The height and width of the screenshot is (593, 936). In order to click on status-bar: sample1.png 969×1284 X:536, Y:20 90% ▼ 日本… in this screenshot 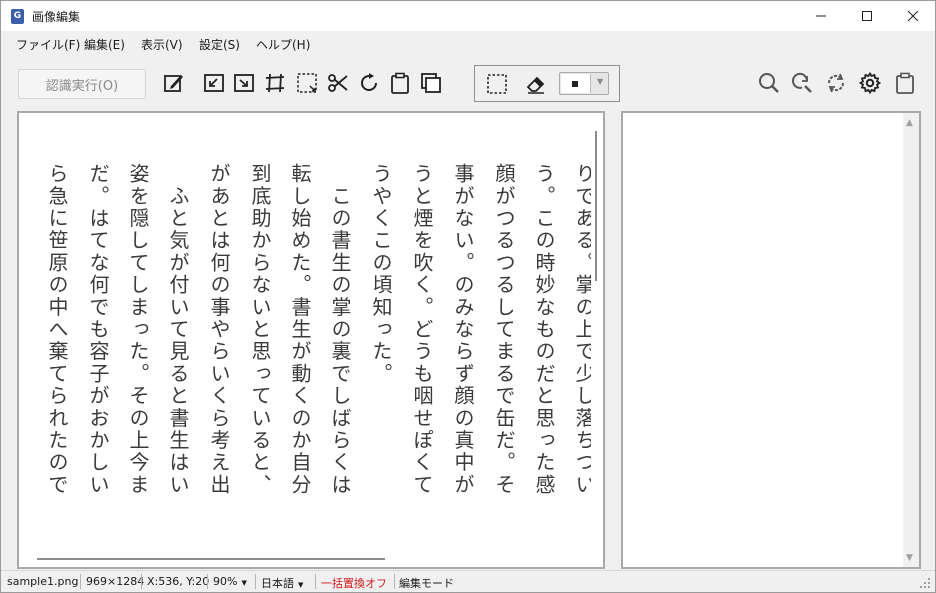, I will do `click(468, 581)`.